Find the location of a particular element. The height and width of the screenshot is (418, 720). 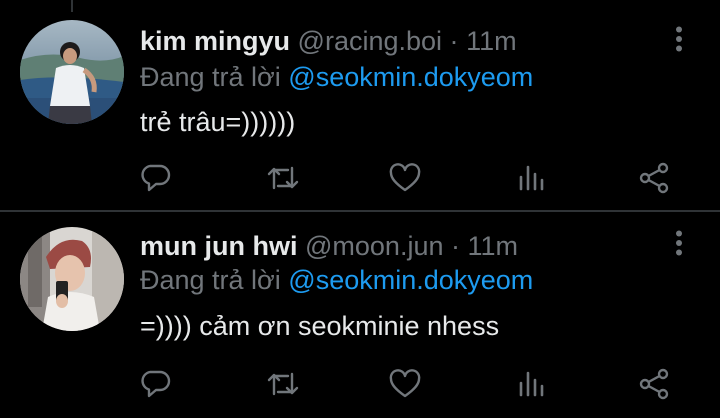

tweet-text: =)))) cảm ơn seokminie nhess is located at coordinates (320, 326).